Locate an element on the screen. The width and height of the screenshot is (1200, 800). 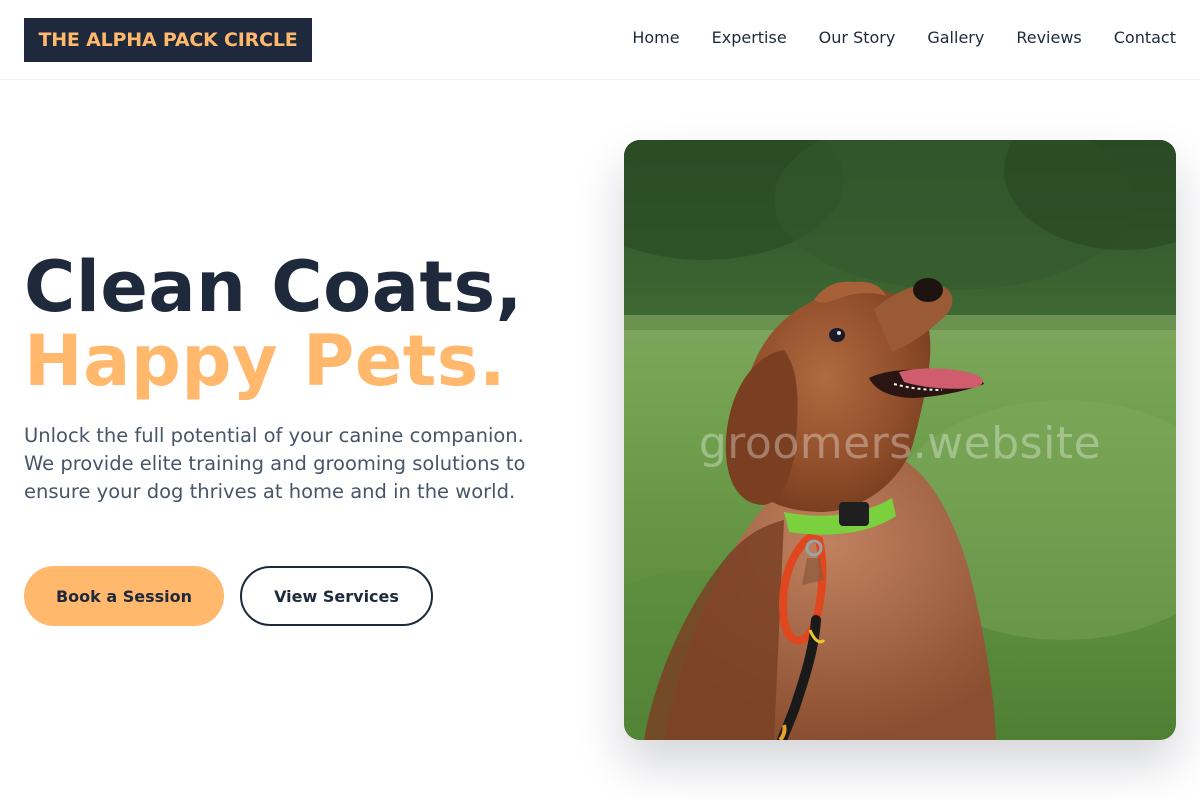
brand-logo: THE ALPHA PACK CIRCLE is located at coordinates (168, 40).